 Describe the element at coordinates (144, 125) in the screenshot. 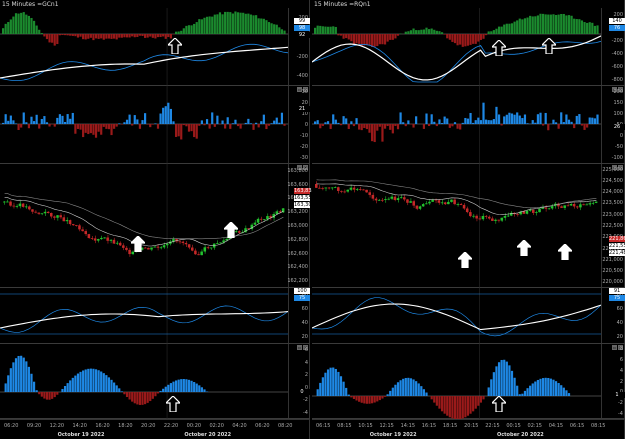

I see `left-histogram-plot` at that location.